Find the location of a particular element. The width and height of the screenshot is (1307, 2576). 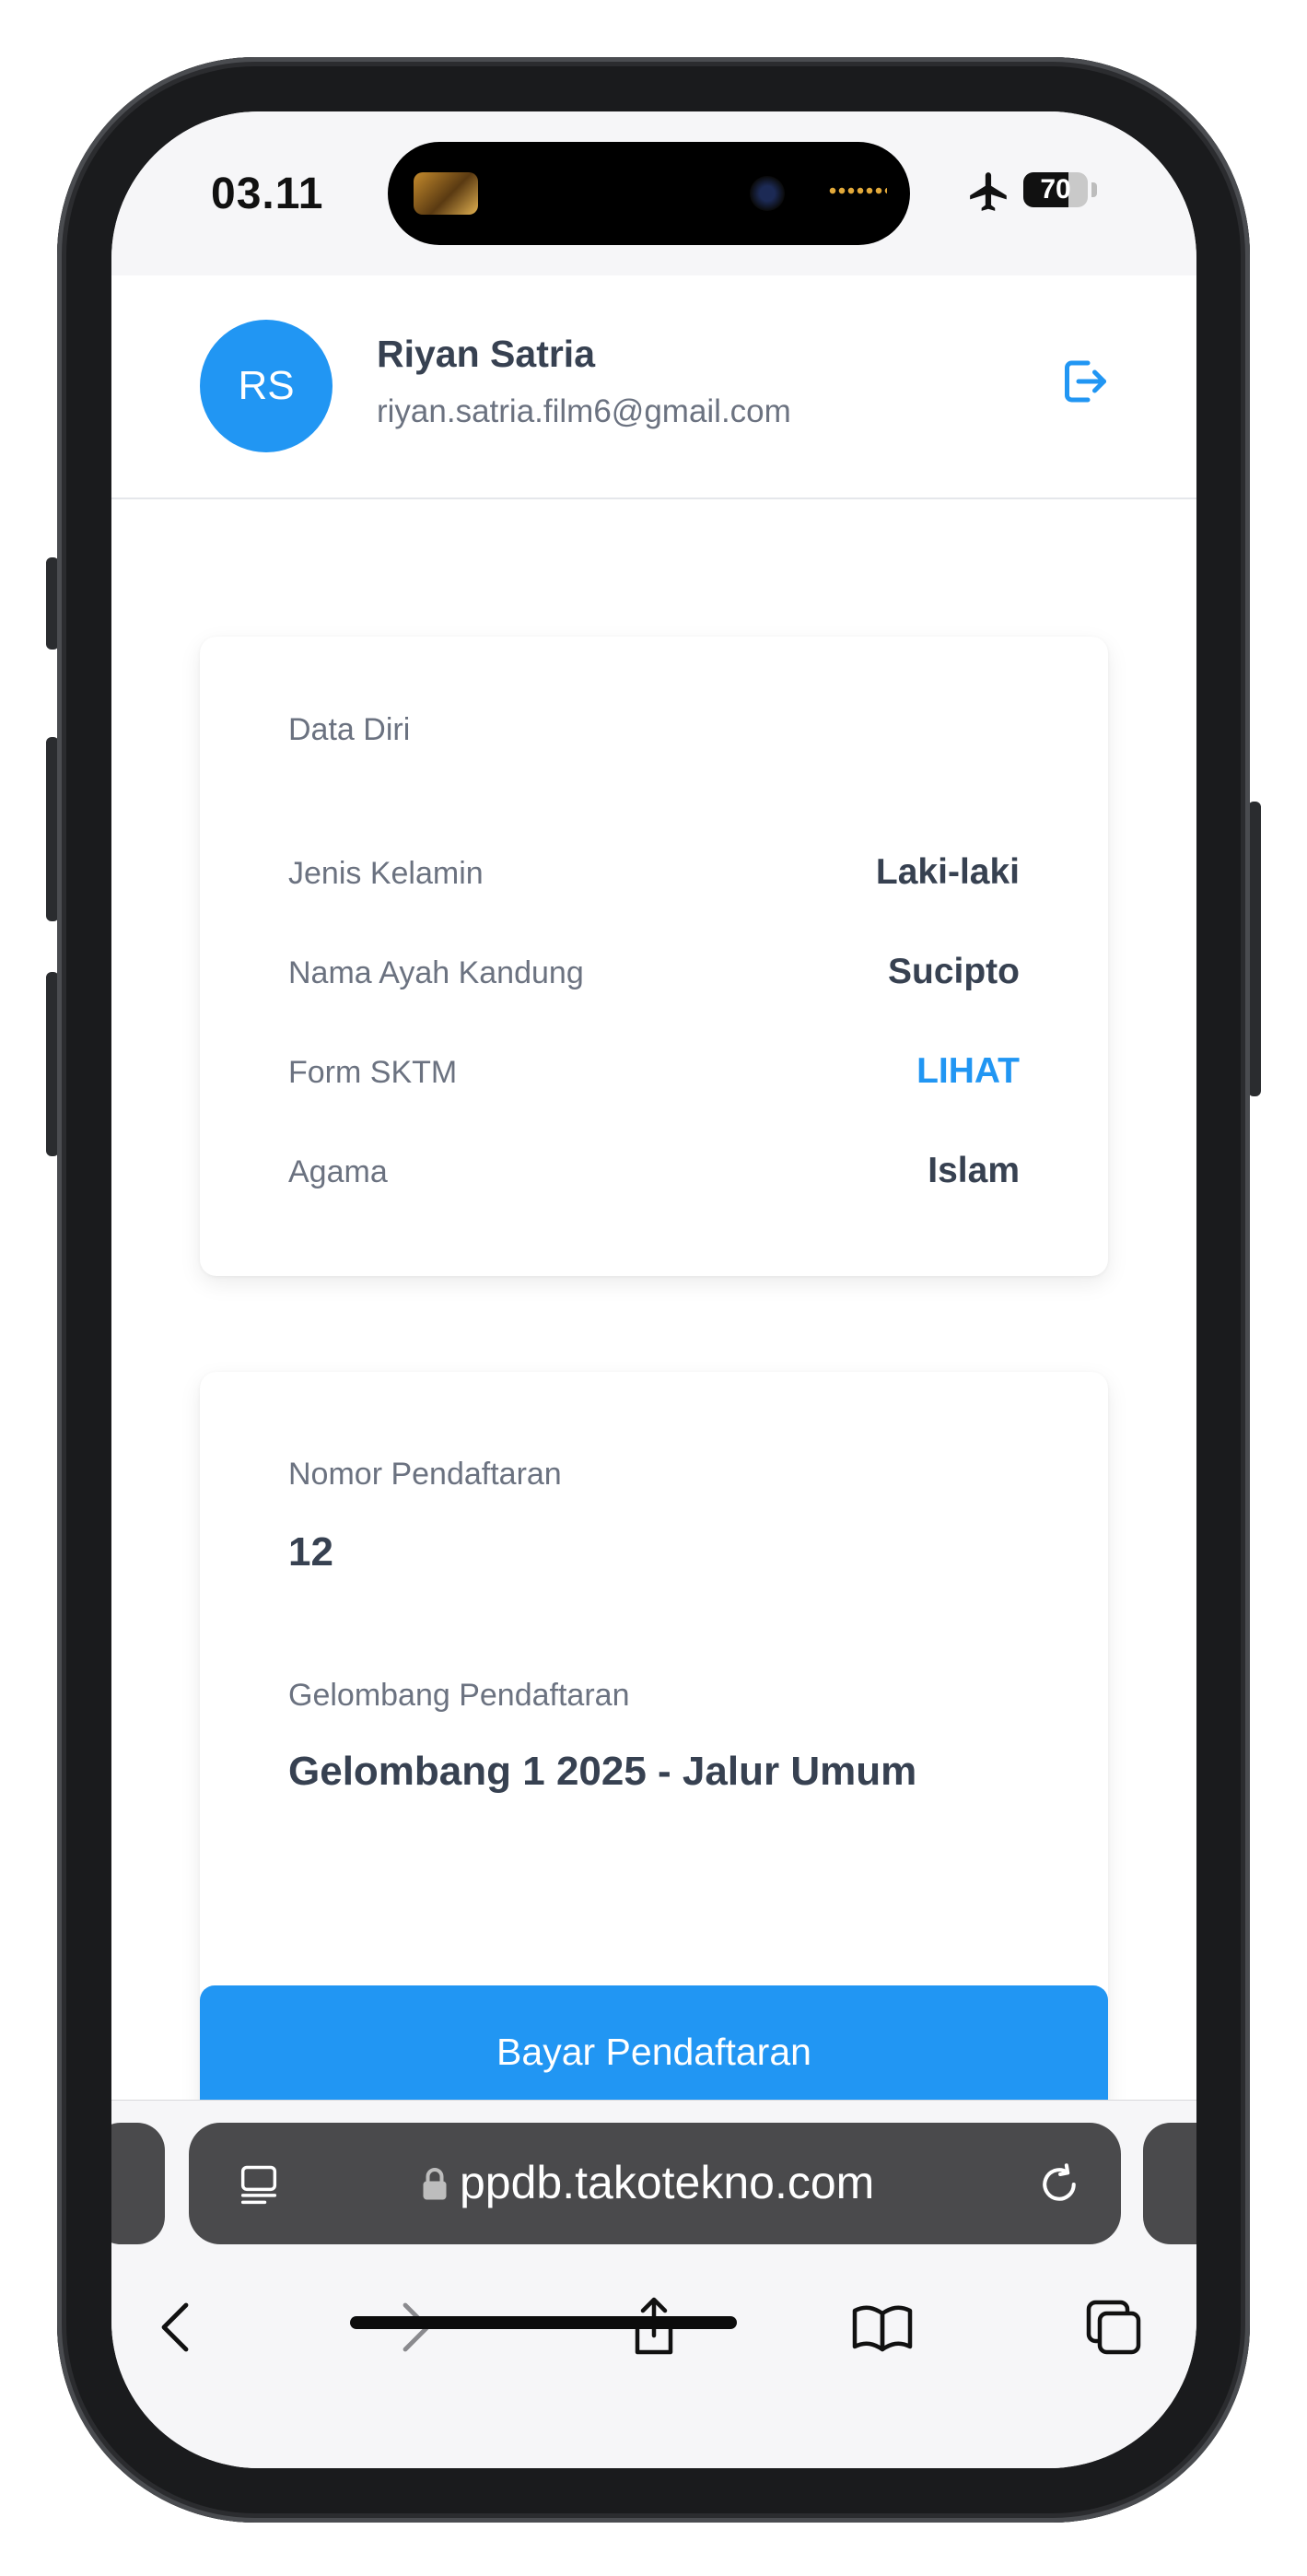

bookmarks-icon is located at coordinates (883, 2327).